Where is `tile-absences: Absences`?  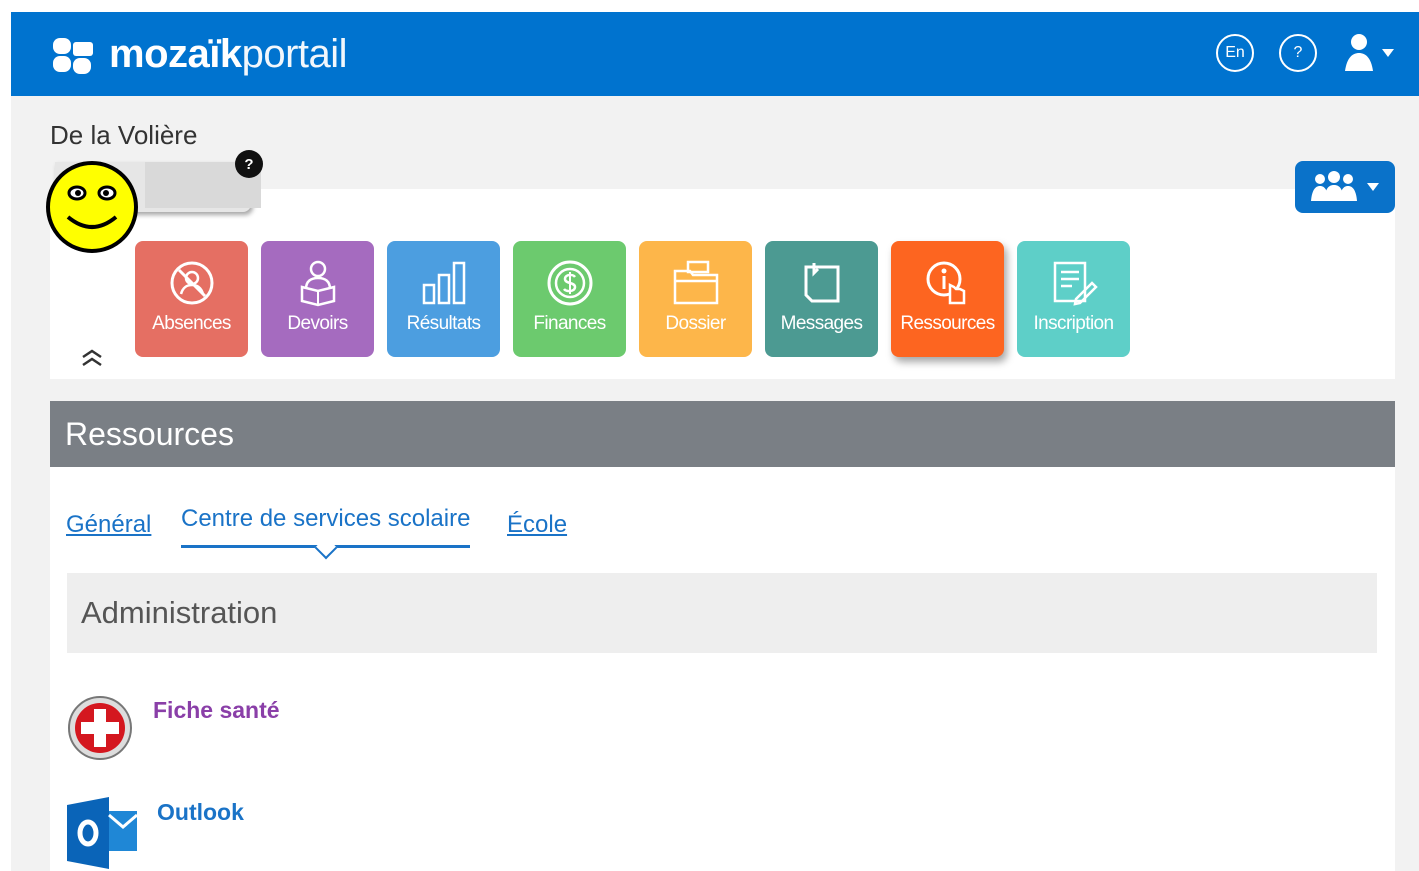 tile-absences: Absences is located at coordinates (191, 299).